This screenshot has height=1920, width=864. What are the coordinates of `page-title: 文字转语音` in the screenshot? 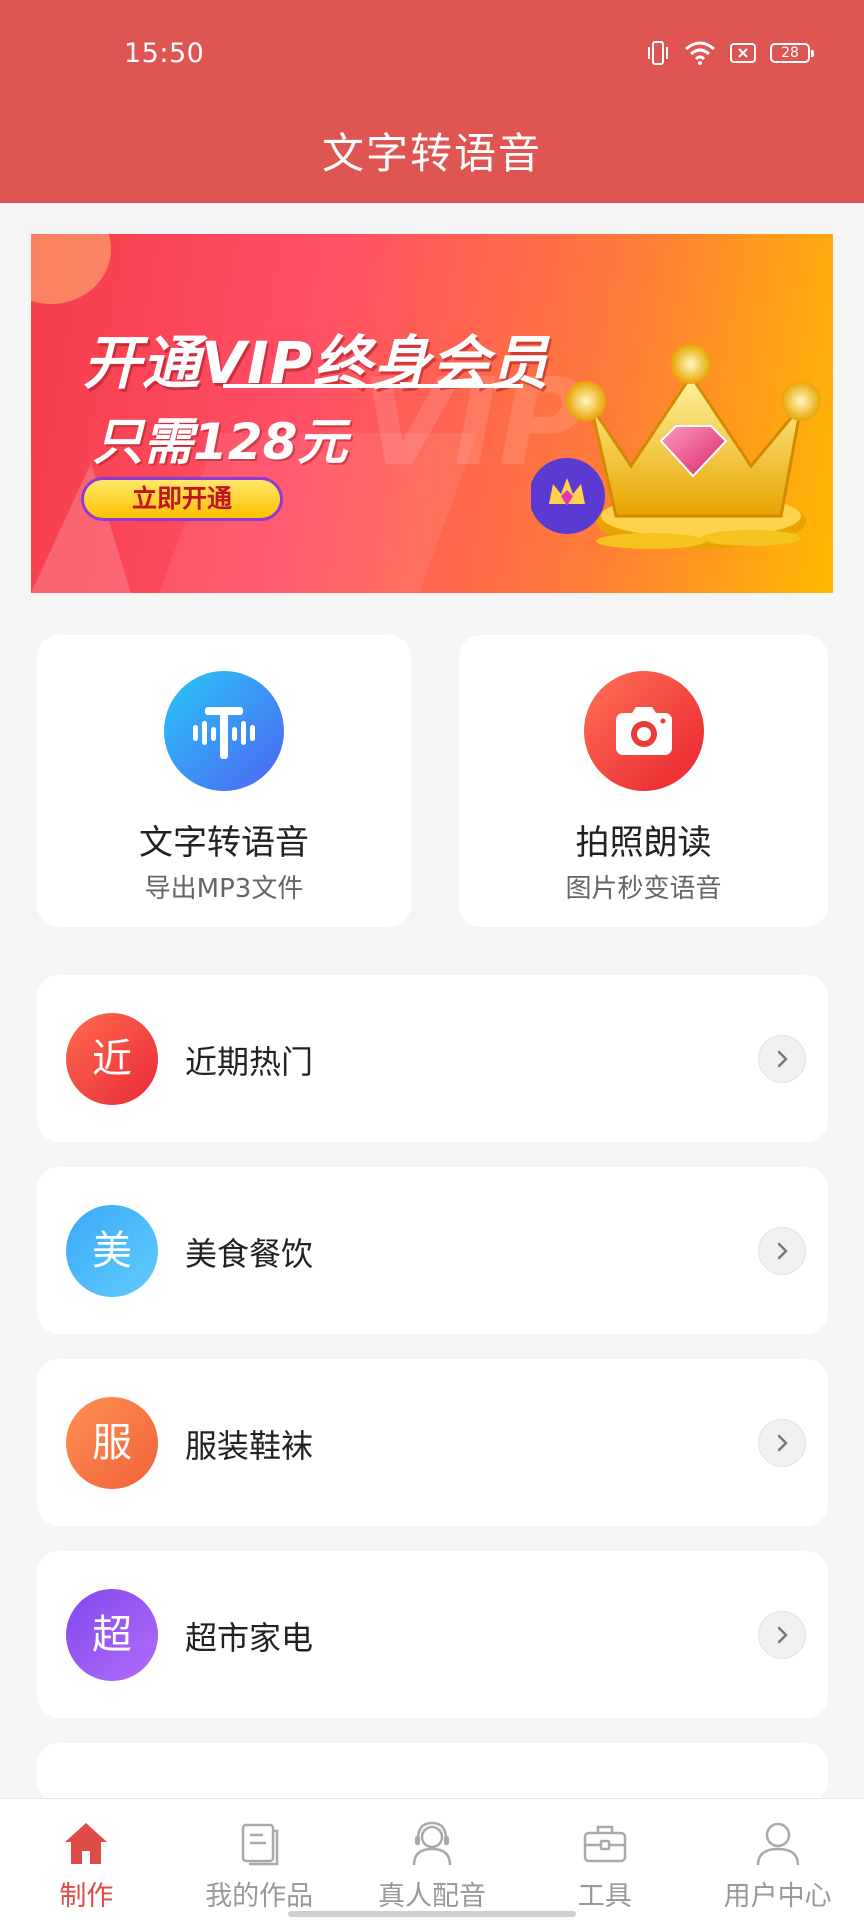 It's located at (431, 153).